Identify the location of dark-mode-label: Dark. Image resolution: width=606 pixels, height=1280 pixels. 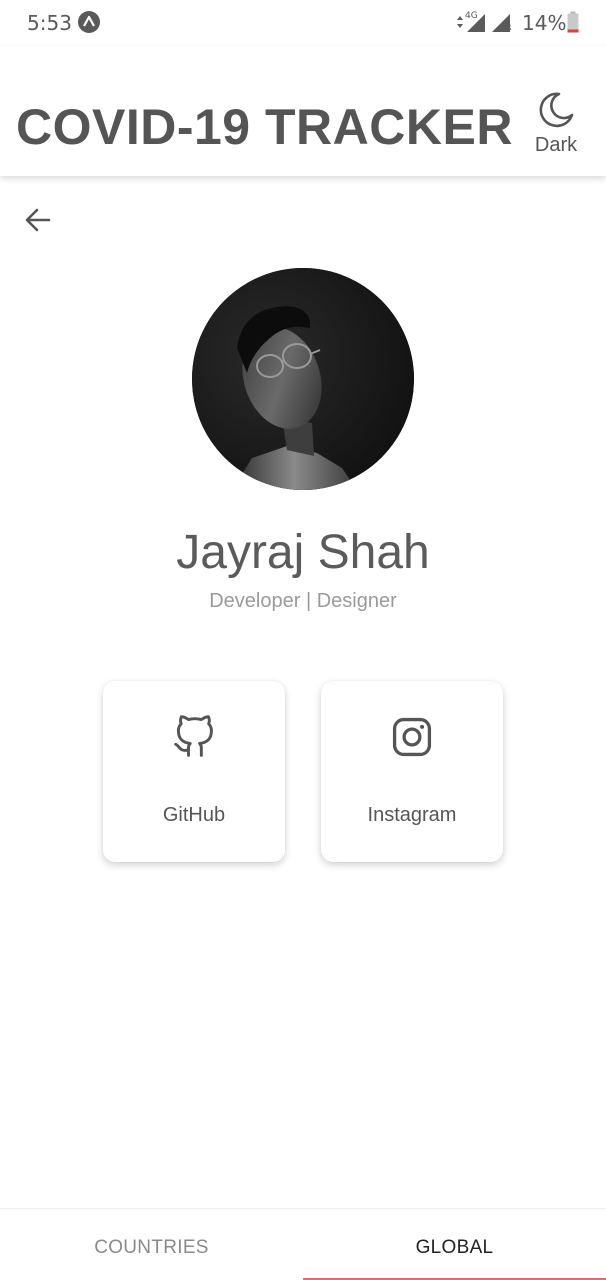
(556, 145).